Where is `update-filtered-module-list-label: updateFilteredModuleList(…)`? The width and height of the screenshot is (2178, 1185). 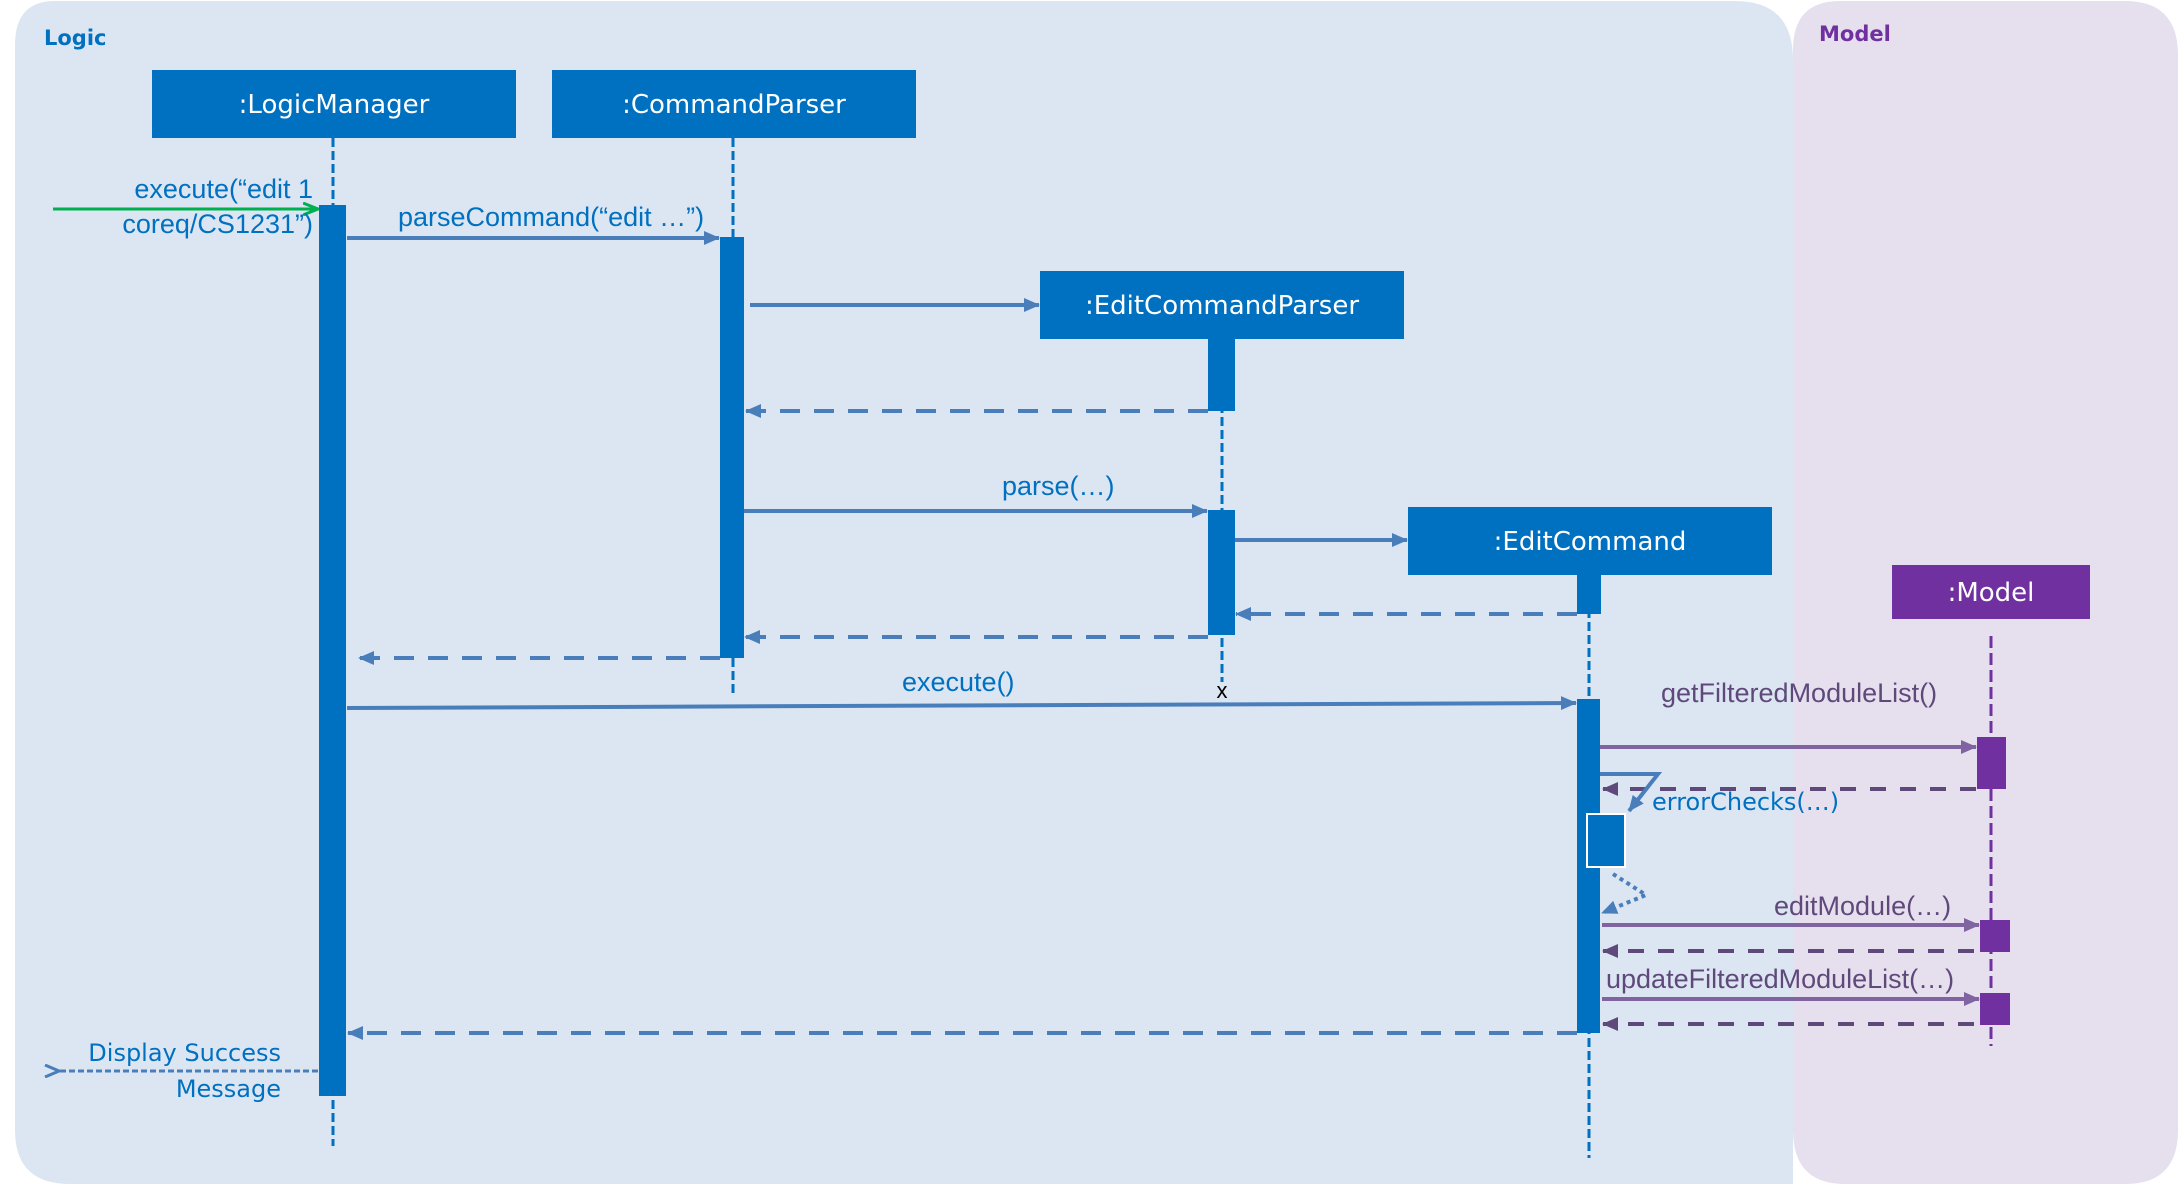 update-filtered-module-list-label: updateFilteredModuleList(…) is located at coordinates (1780, 979).